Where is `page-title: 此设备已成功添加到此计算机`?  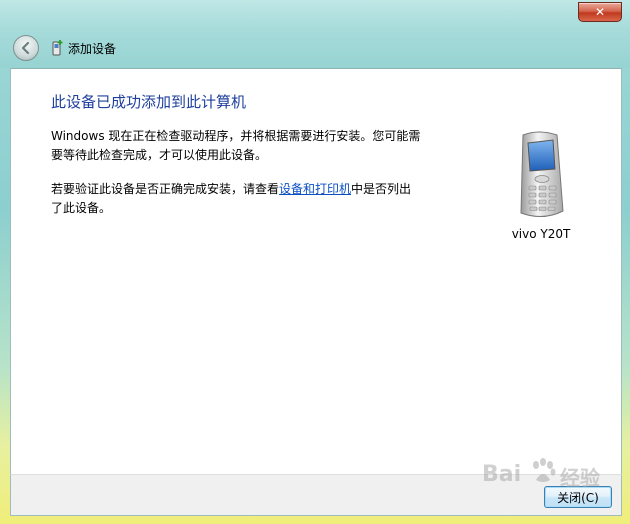 page-title: 此设备已成功添加到此计算机 is located at coordinates (149, 102).